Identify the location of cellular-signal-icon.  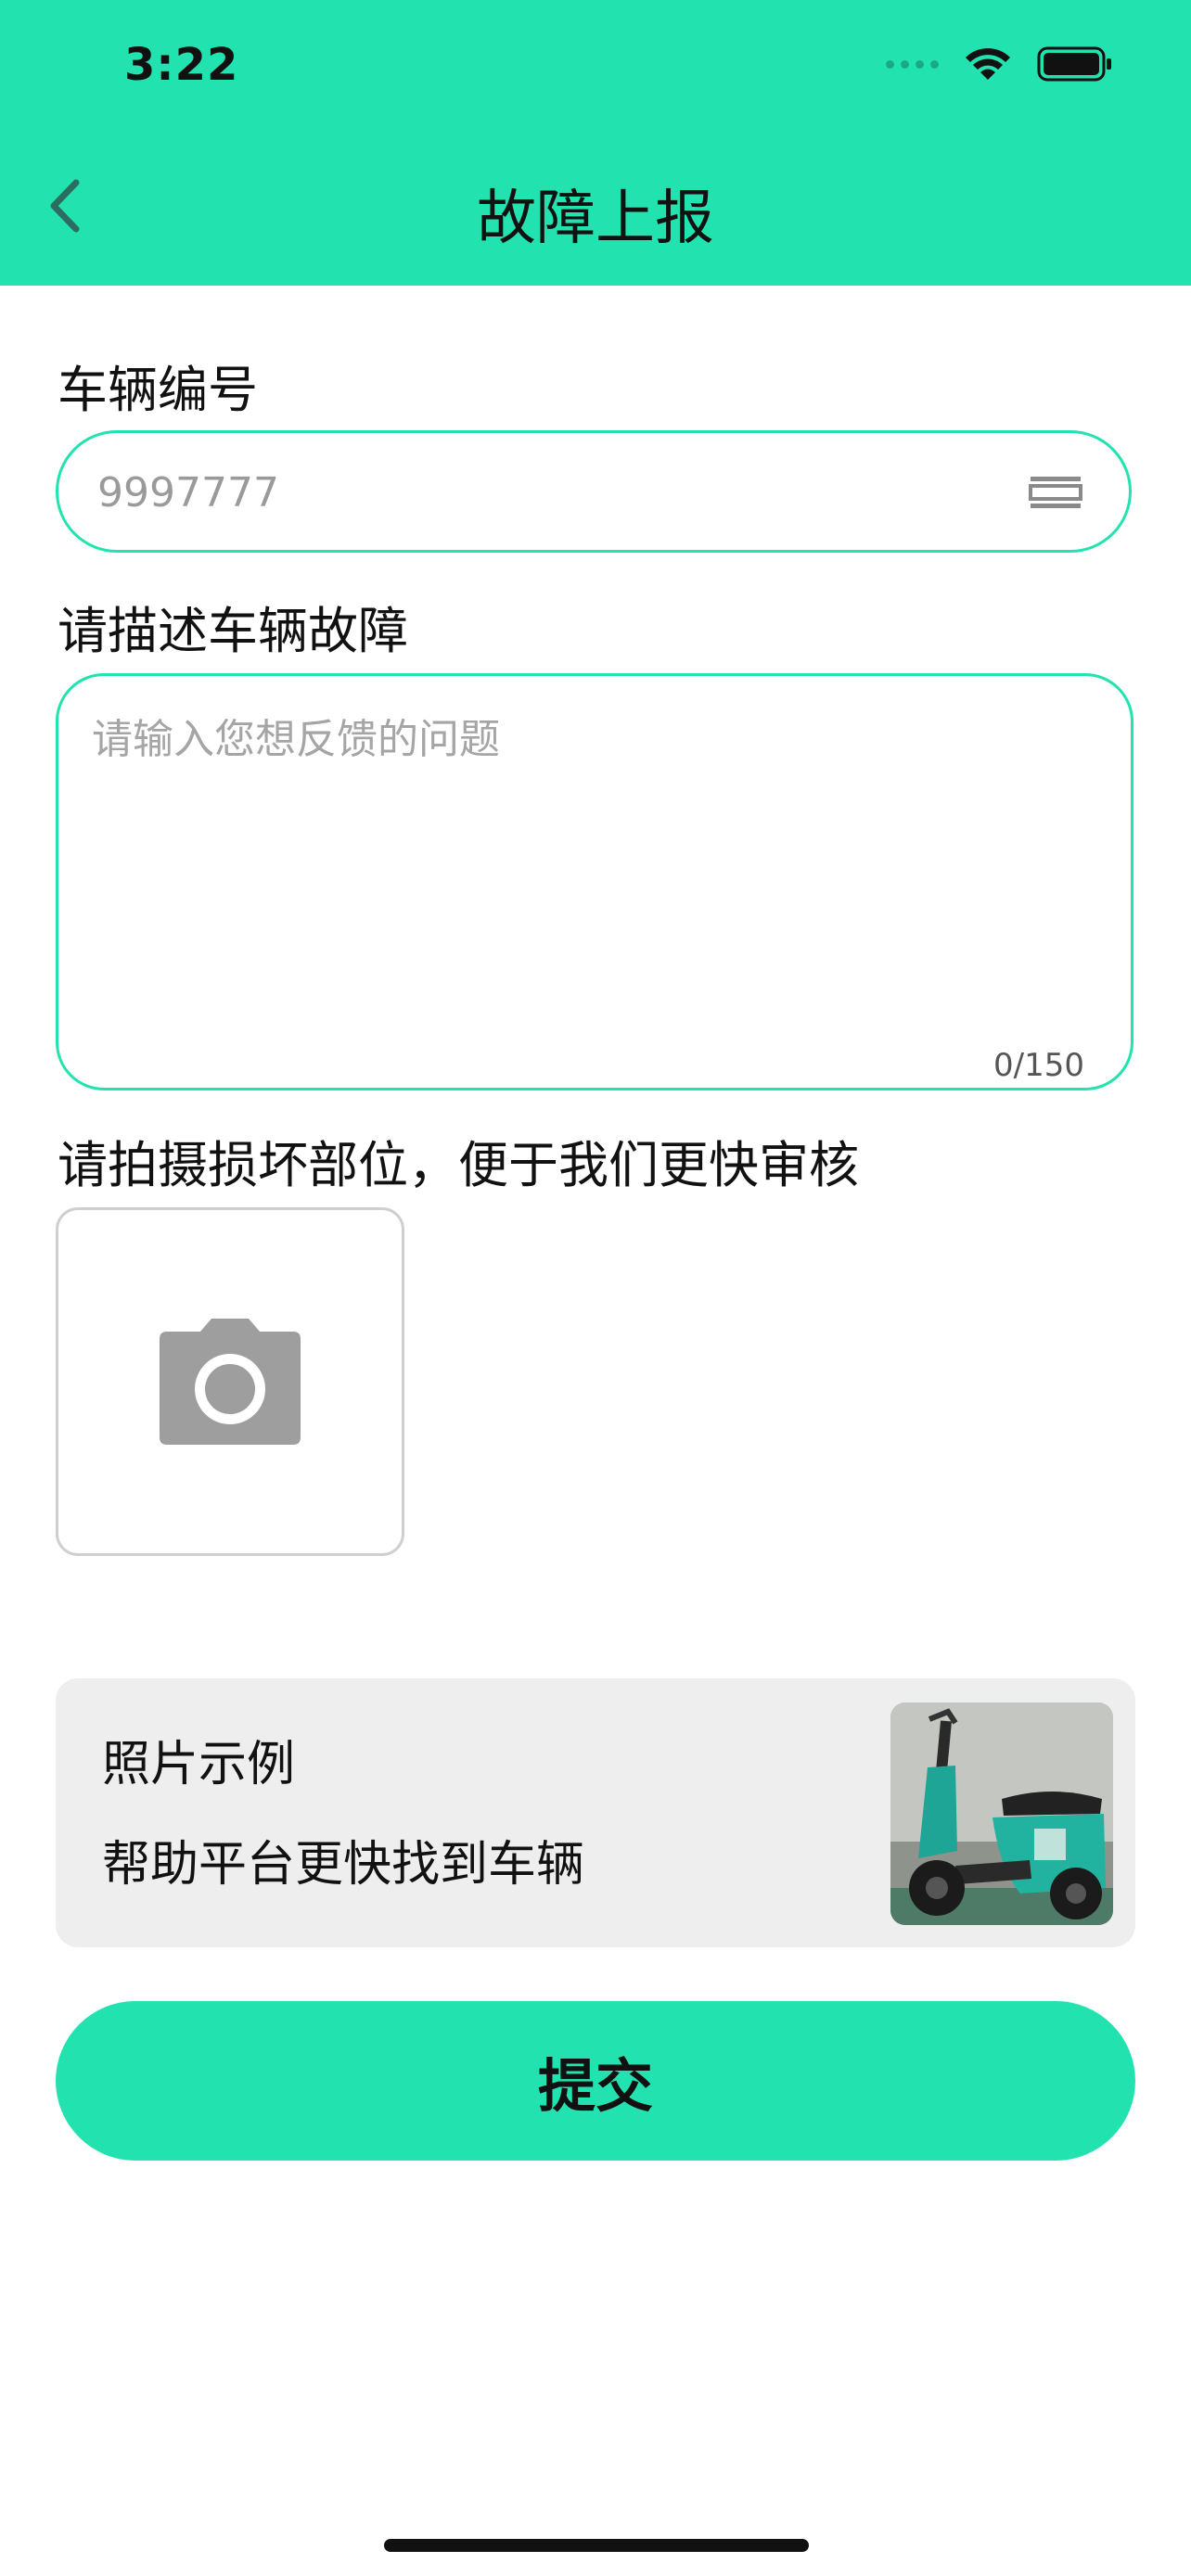
(912, 64).